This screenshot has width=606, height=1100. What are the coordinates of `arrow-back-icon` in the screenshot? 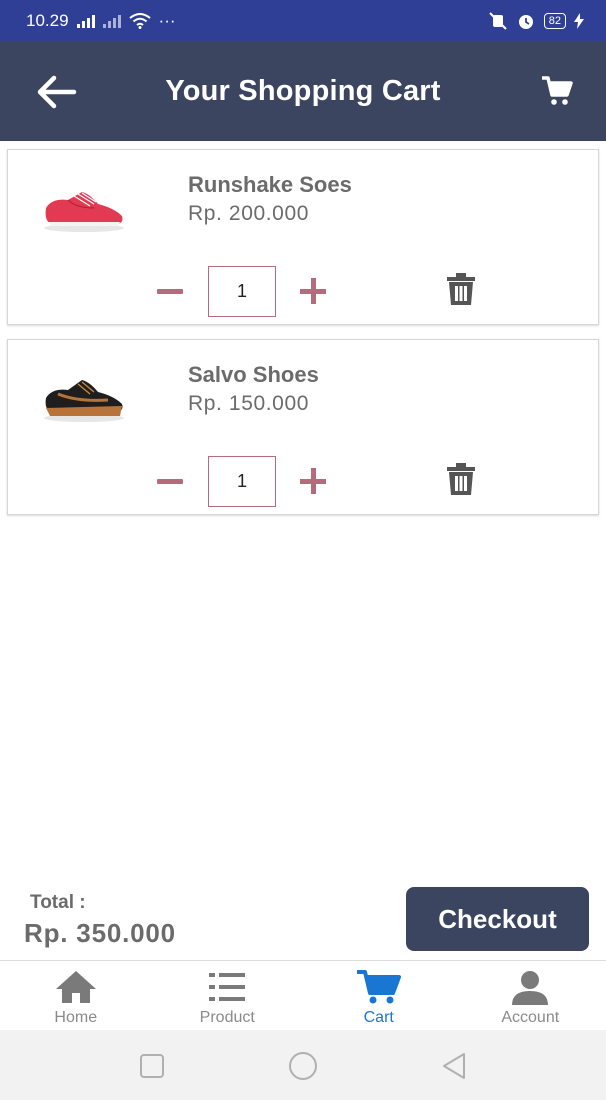 It's located at (56, 92).